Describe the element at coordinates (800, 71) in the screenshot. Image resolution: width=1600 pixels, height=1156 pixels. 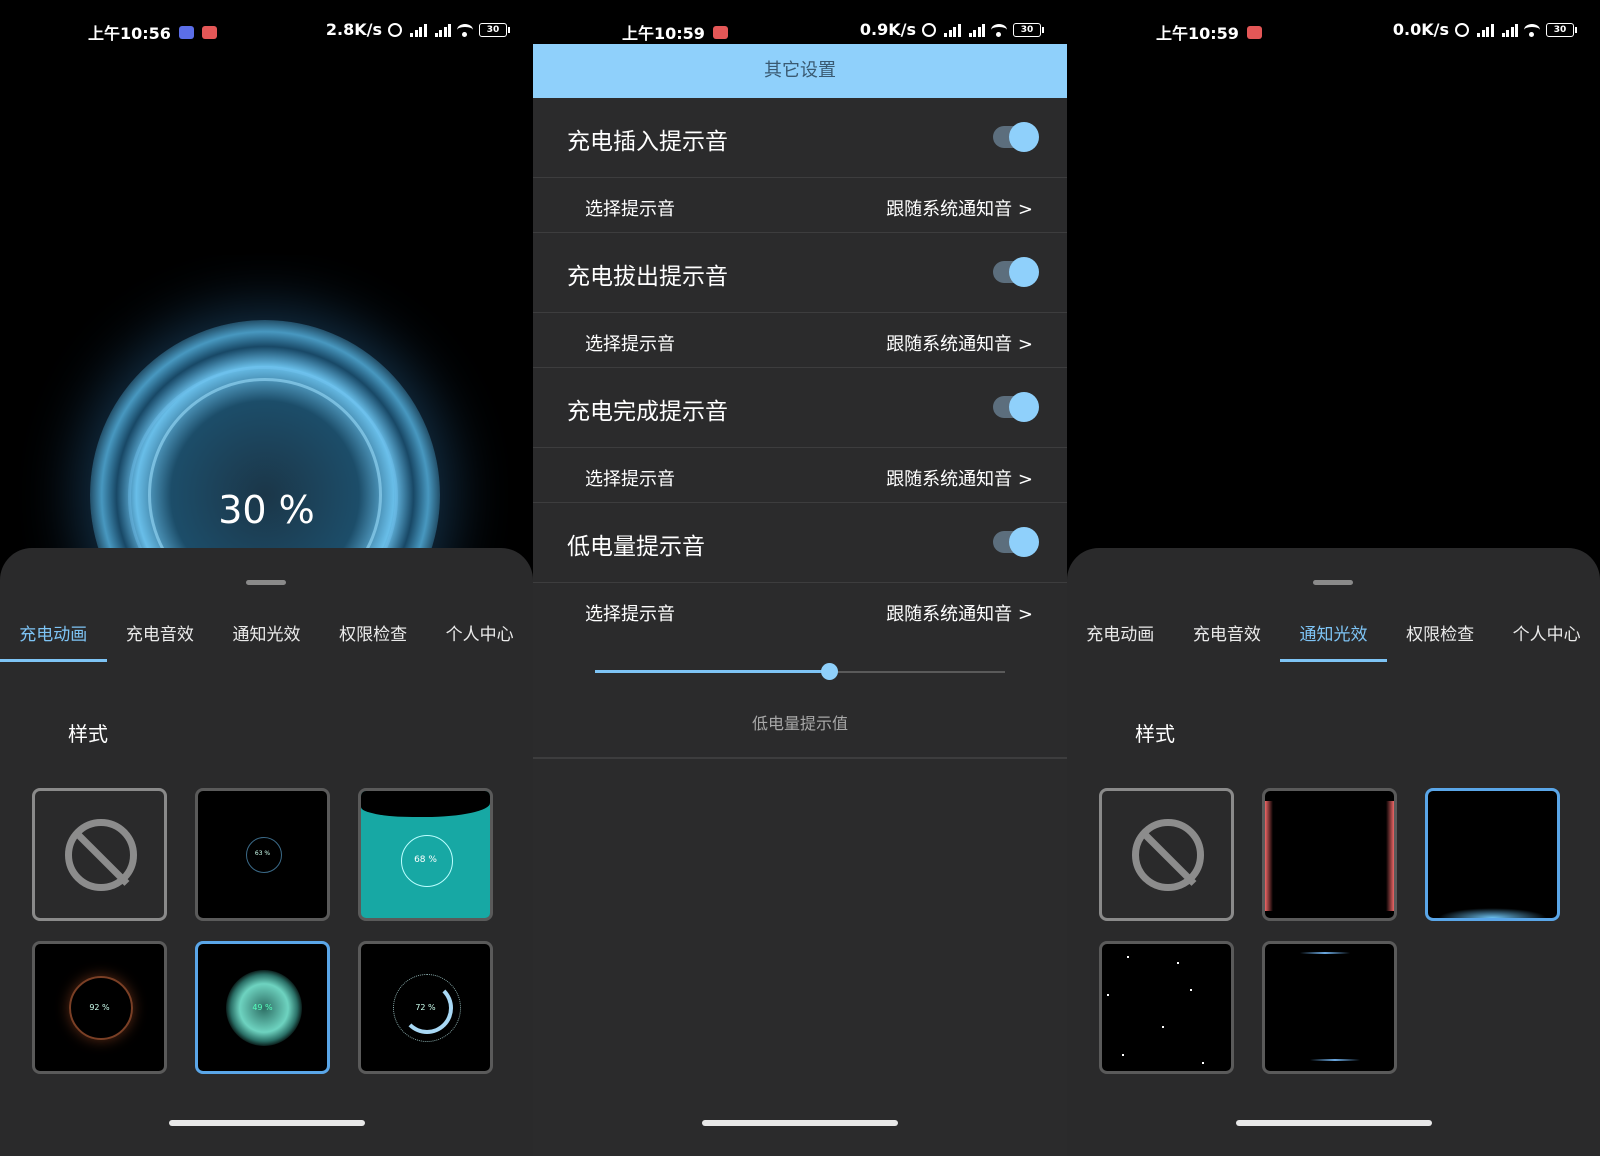
I see `settings-header: 其它设置` at that location.